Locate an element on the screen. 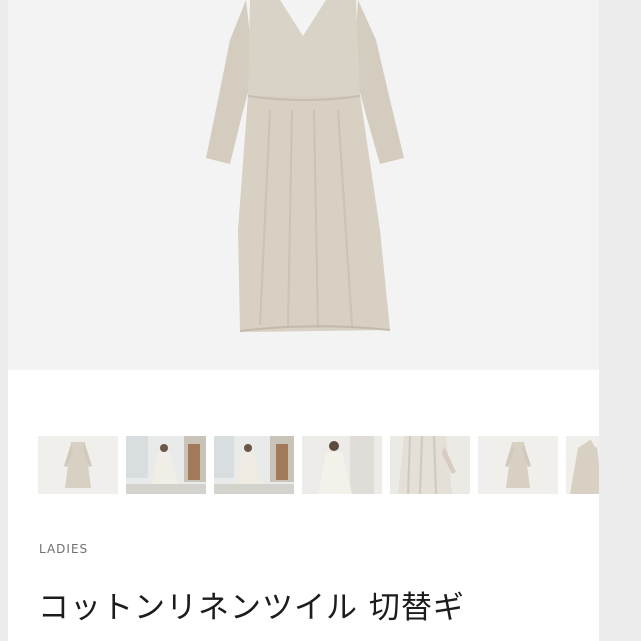  product-category: LADIES is located at coordinates (64, 549).